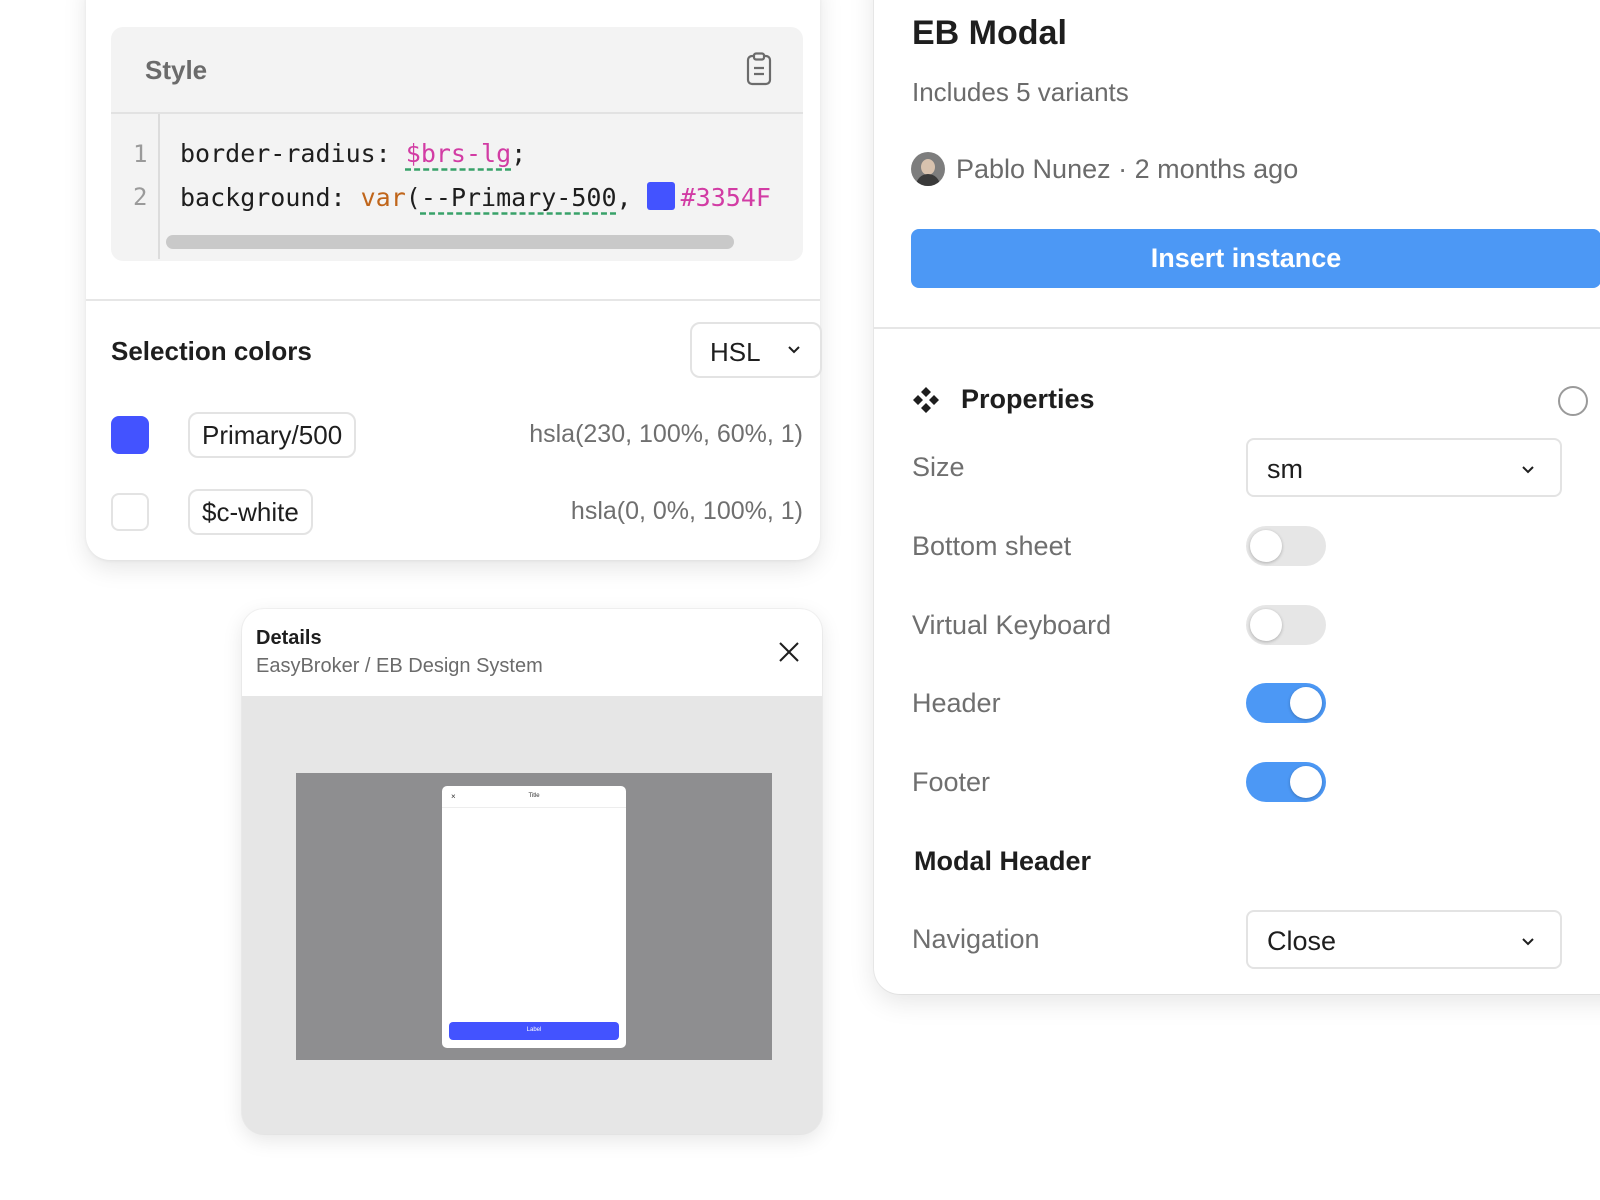 The image size is (1600, 1200). What do you see at coordinates (1285, 469) in the screenshot?
I see `size-select-value: sm` at bounding box center [1285, 469].